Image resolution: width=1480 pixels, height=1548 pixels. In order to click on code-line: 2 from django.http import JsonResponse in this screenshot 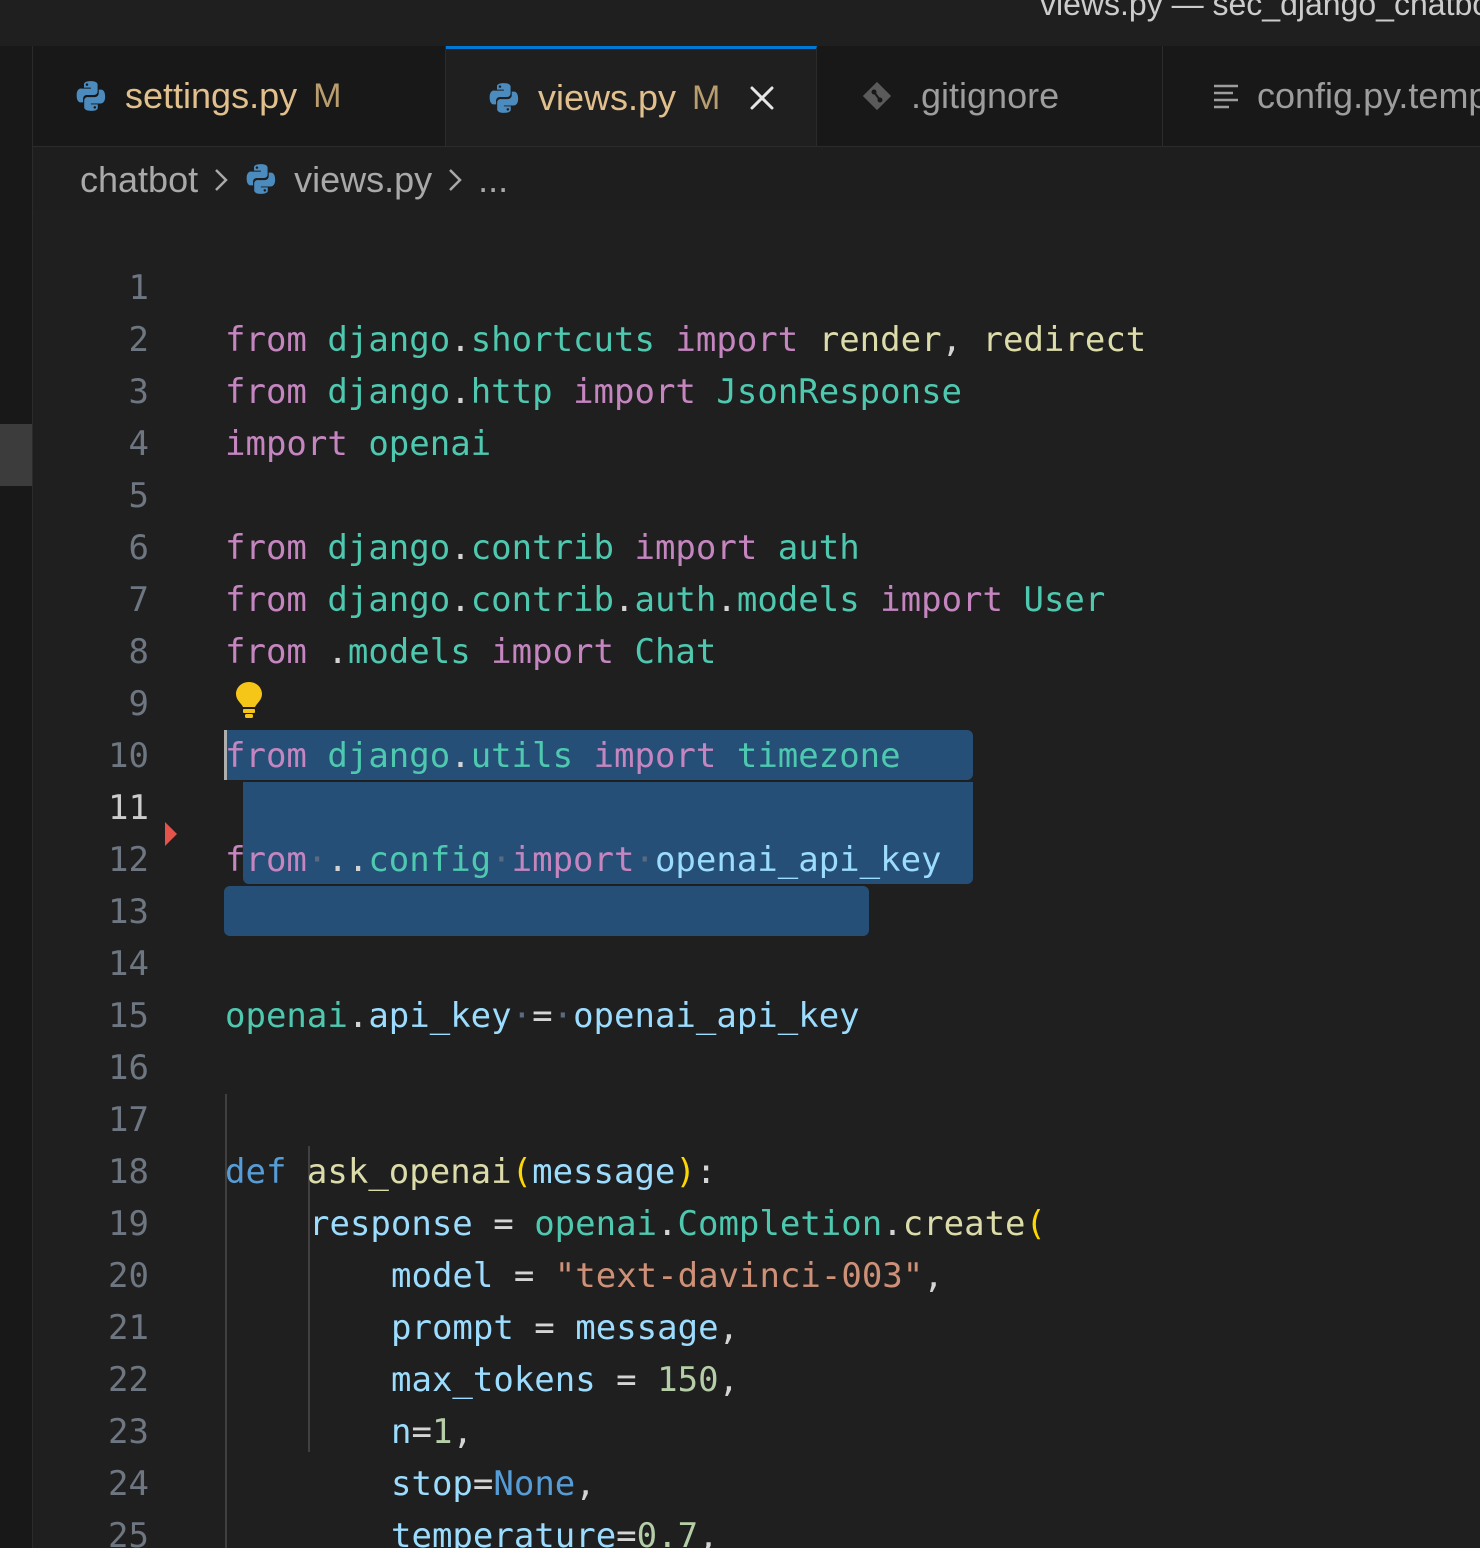, I will do `click(756, 337)`.